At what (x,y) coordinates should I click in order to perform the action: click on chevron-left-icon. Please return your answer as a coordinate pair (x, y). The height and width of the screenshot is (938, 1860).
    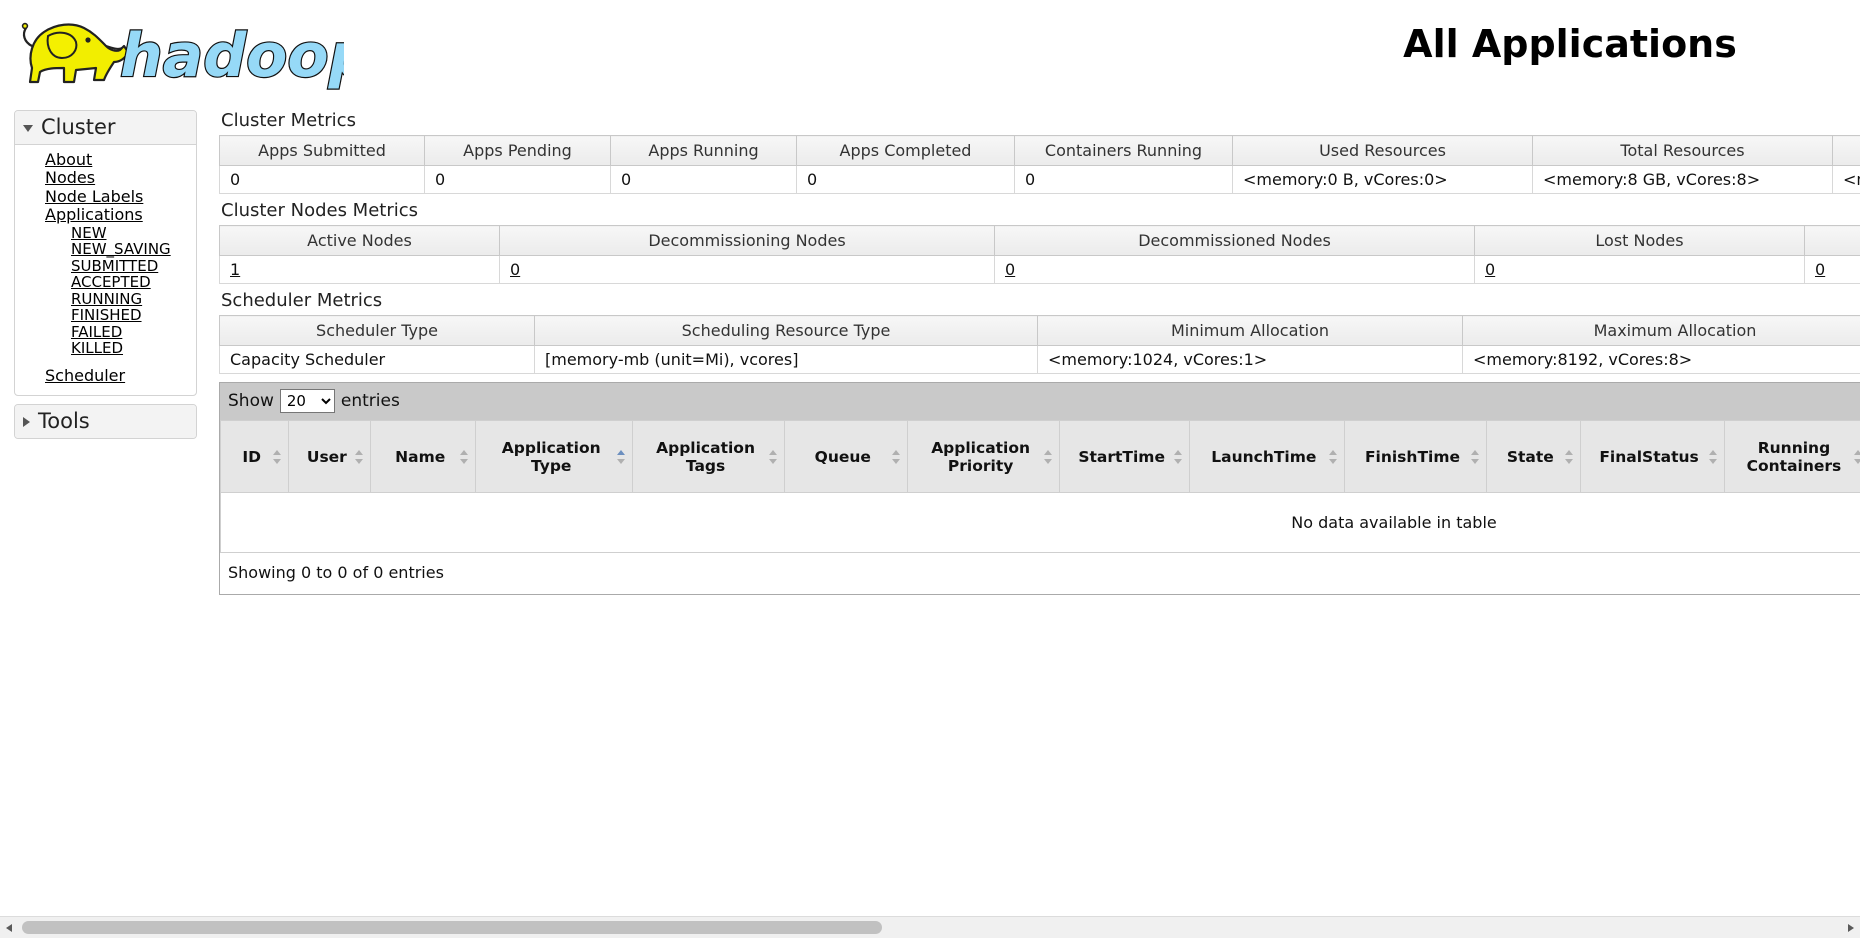
    Looking at the image, I should click on (9, 927).